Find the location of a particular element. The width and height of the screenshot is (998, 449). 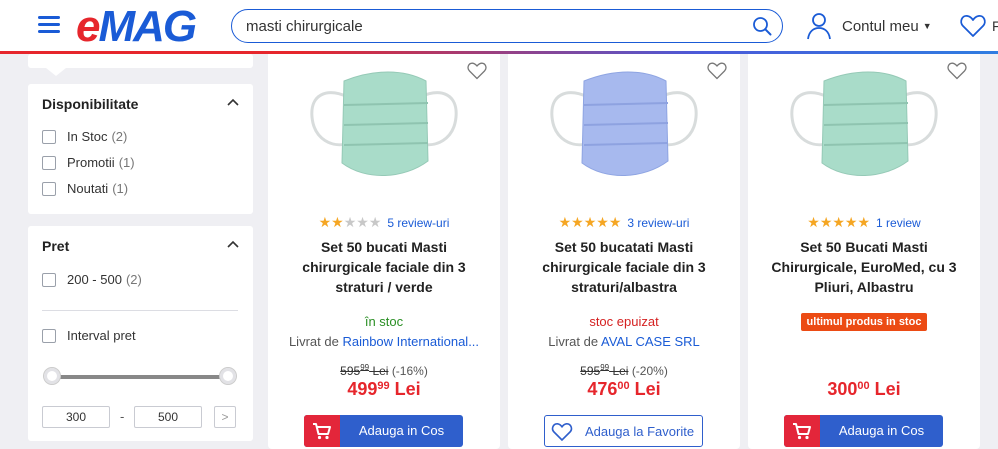

divider is located at coordinates (140, 310).